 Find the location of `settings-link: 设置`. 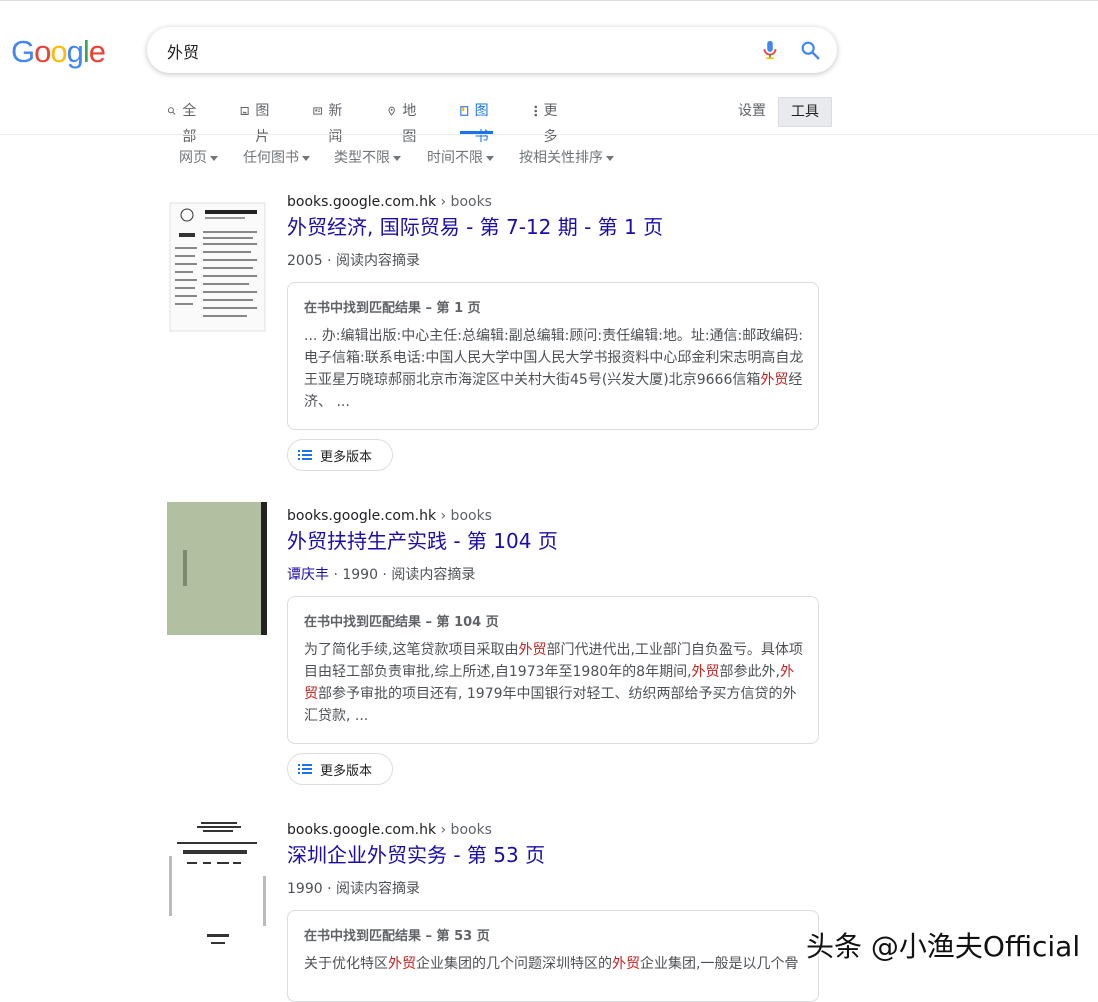

settings-link: 设置 is located at coordinates (752, 111).